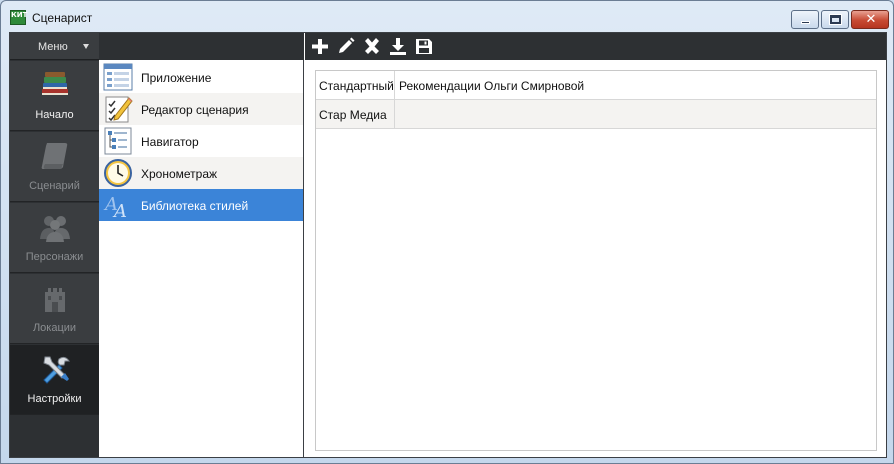  What do you see at coordinates (195, 110) in the screenshot?
I see `module-item-label: Редактор сценария` at bounding box center [195, 110].